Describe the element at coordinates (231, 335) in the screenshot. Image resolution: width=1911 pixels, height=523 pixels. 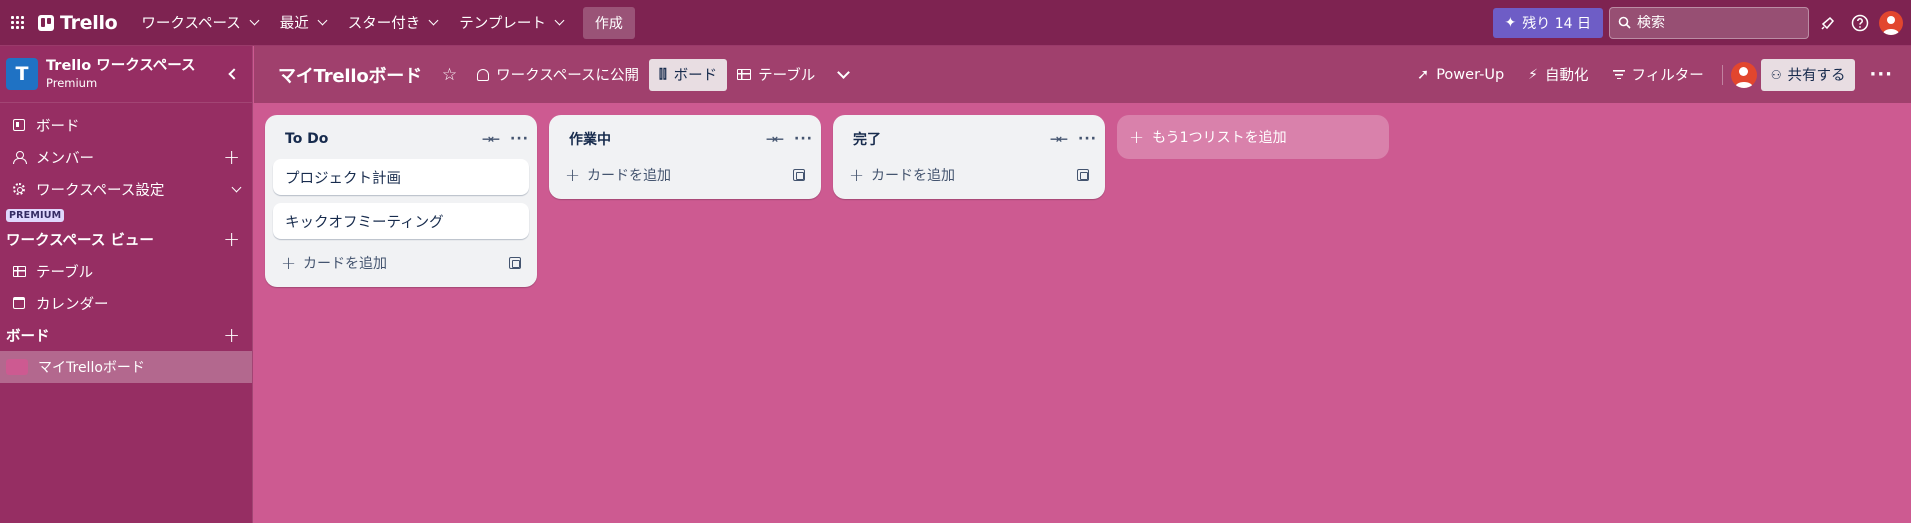
I see `add-board-icon: +` at that location.